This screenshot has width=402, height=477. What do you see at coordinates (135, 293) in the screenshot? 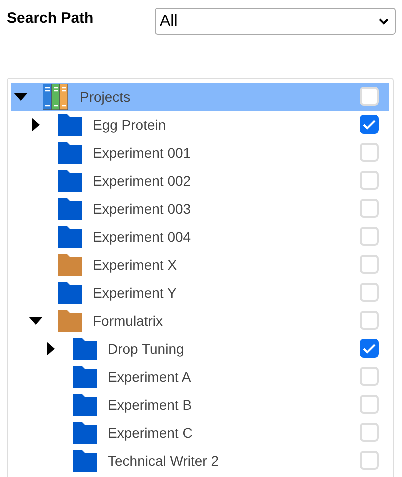
I see `item-label: Experiment Y` at bounding box center [135, 293].